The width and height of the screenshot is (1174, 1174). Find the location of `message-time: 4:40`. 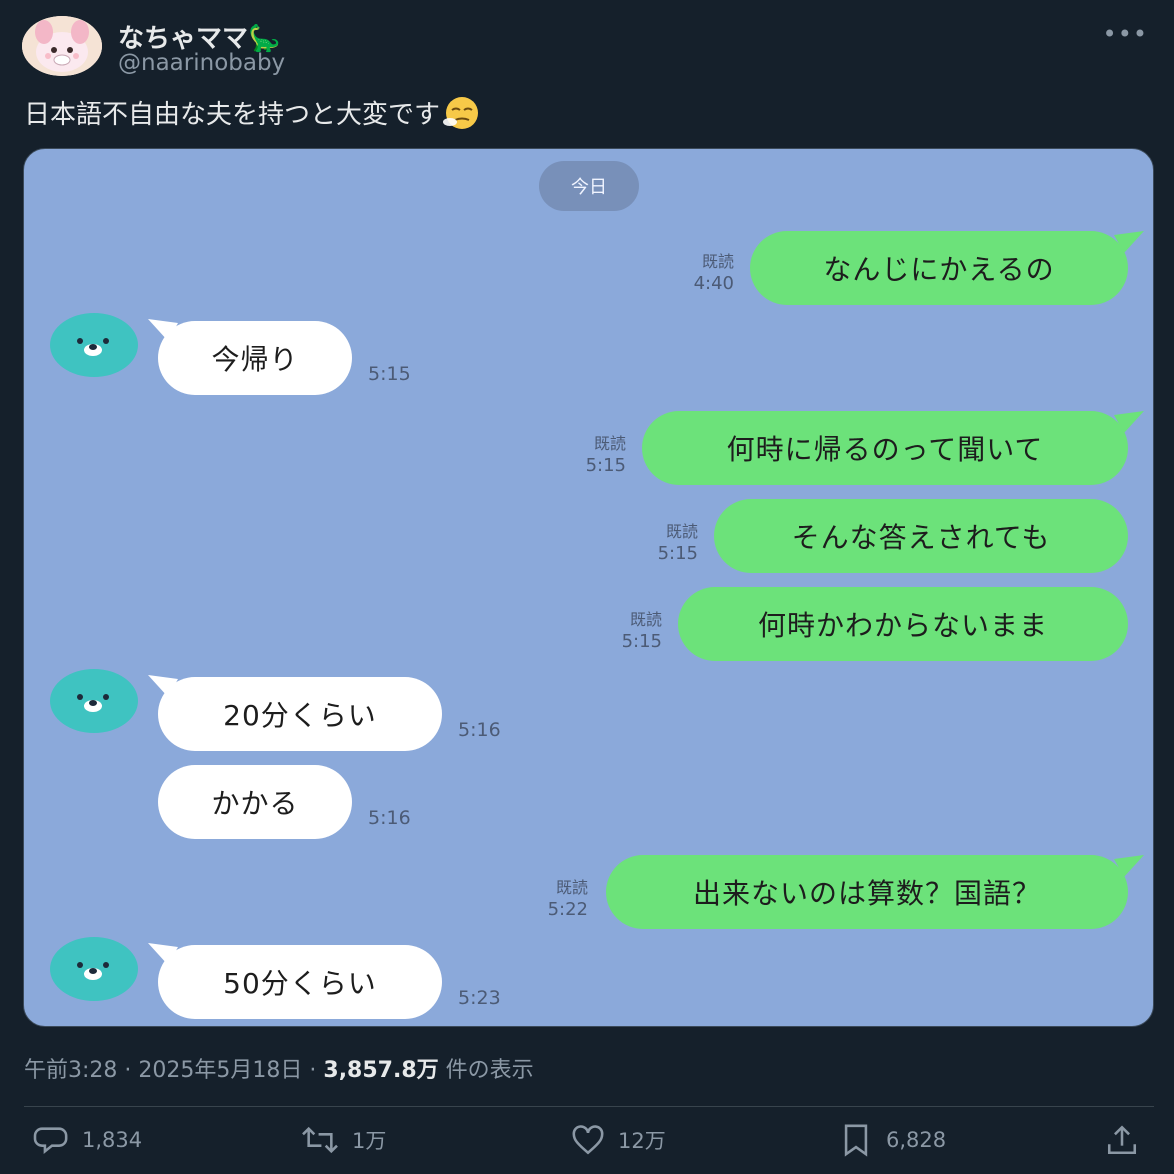

message-time: 4:40 is located at coordinates (713, 283).